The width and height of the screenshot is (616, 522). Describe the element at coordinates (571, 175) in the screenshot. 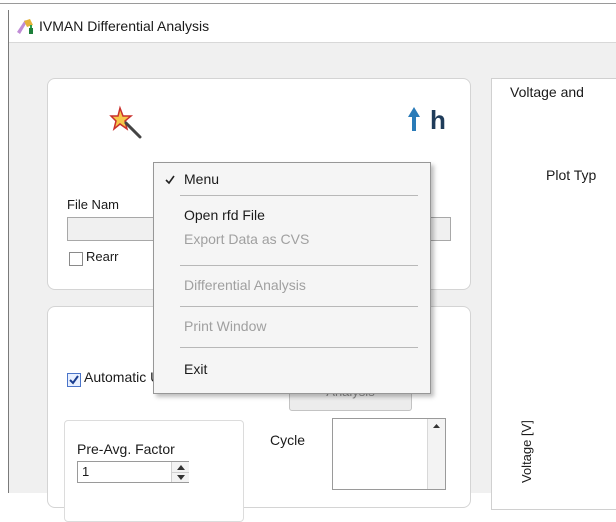

I see `plot-type-label: Plot Typ` at that location.